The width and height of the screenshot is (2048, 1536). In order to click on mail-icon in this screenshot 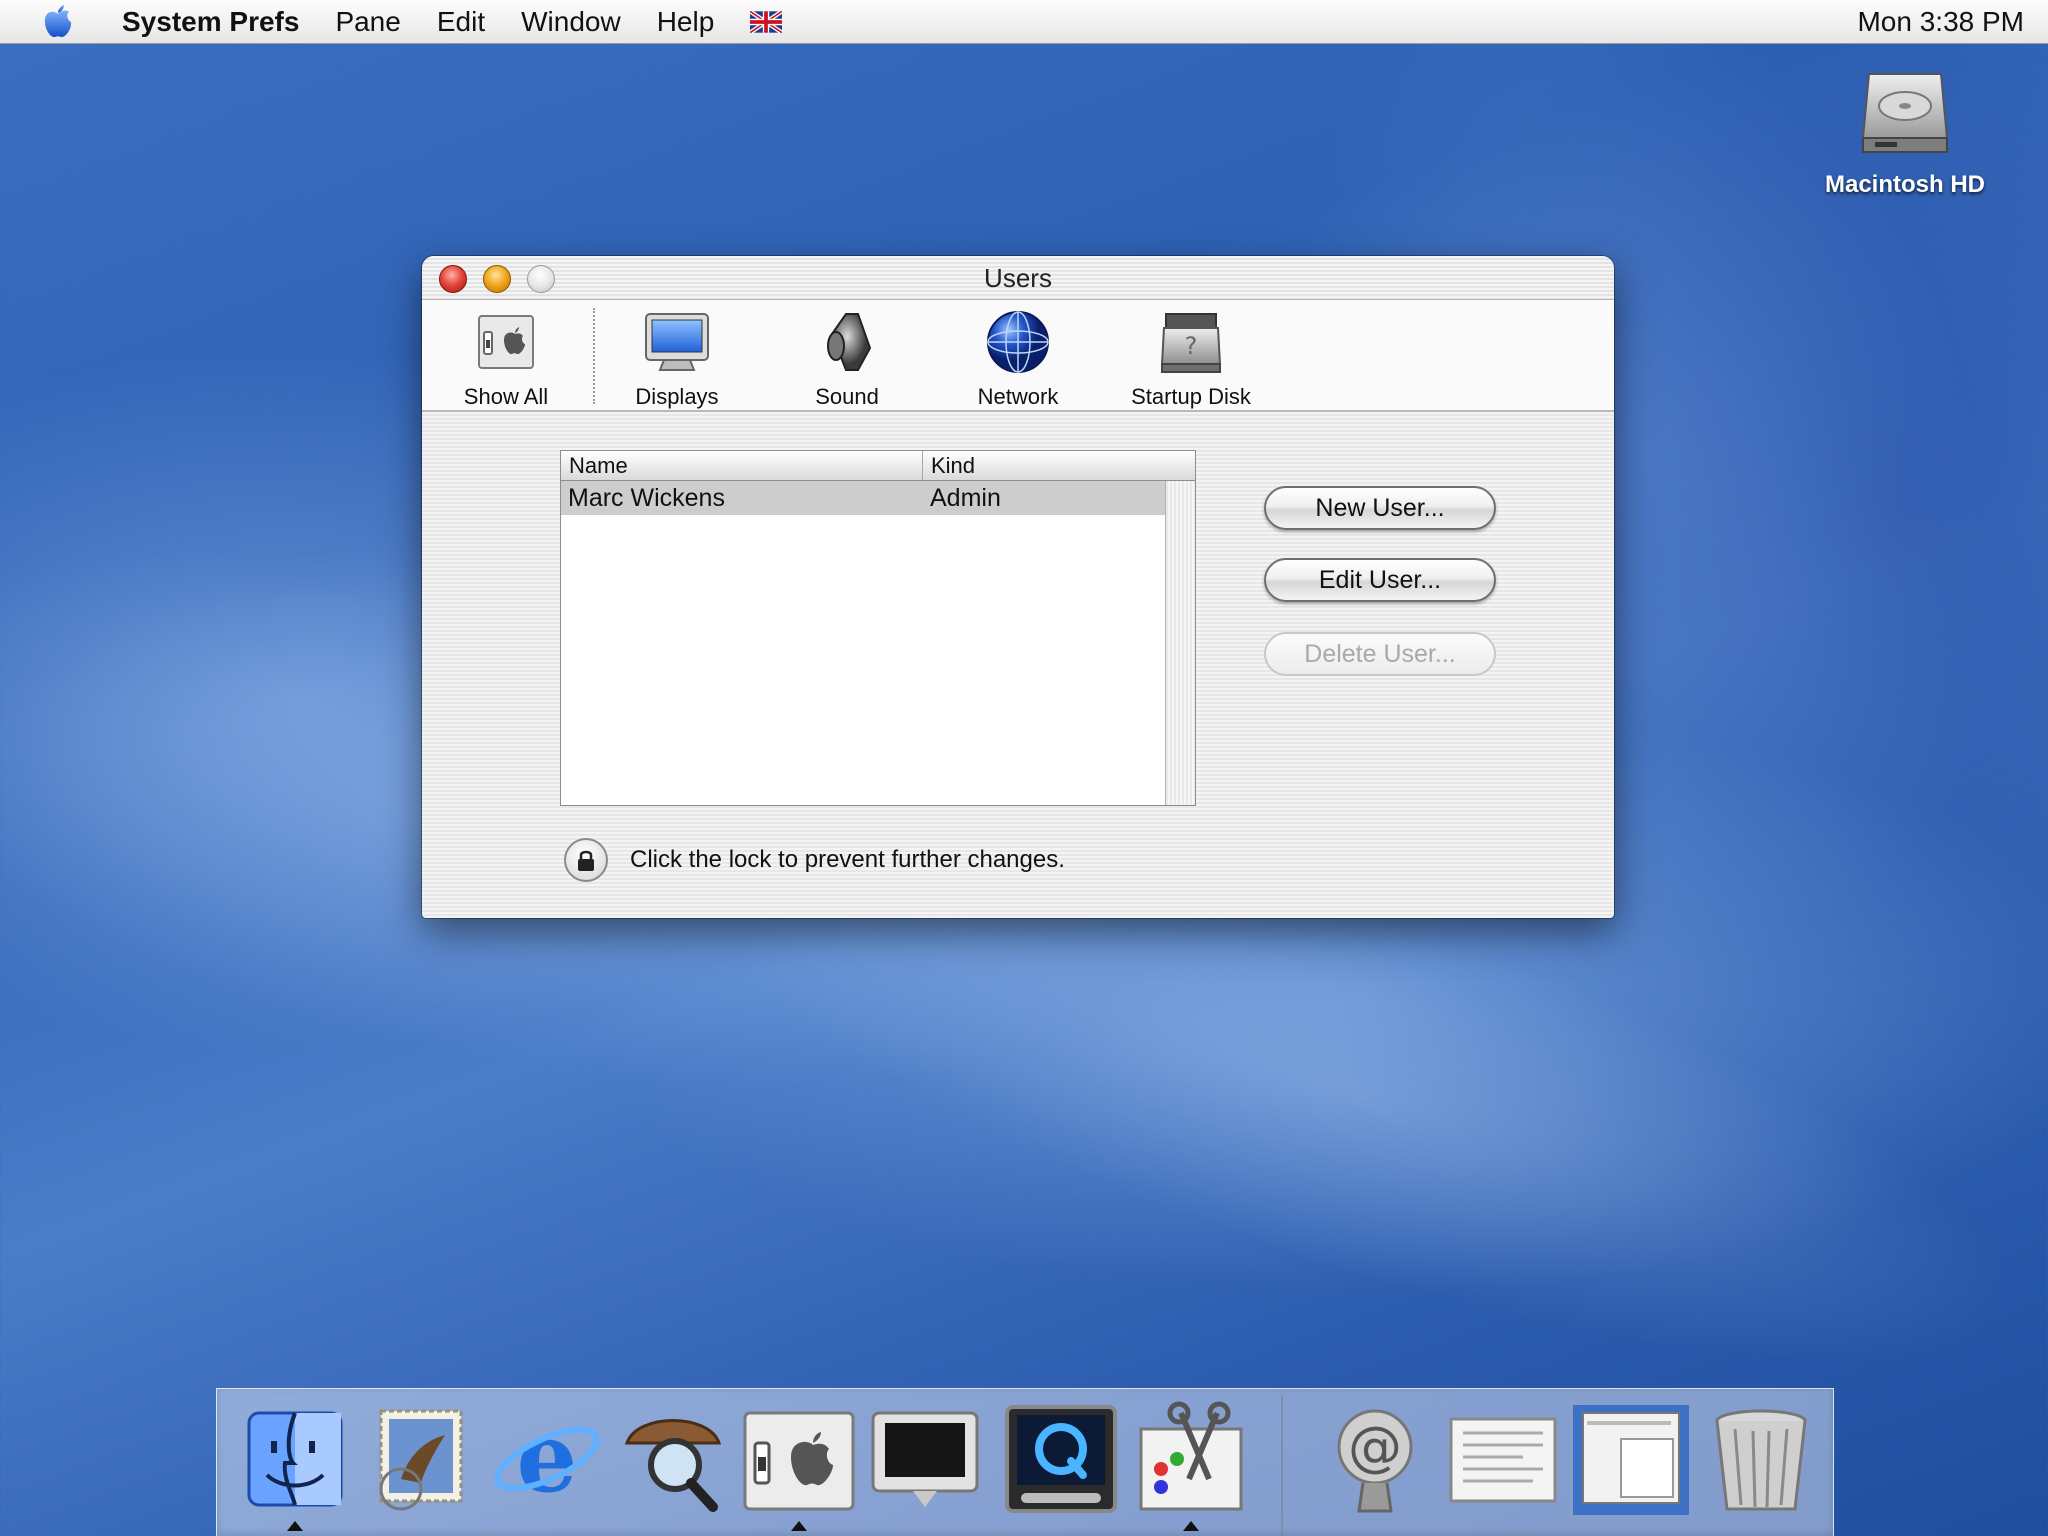, I will do `click(421, 1460)`.